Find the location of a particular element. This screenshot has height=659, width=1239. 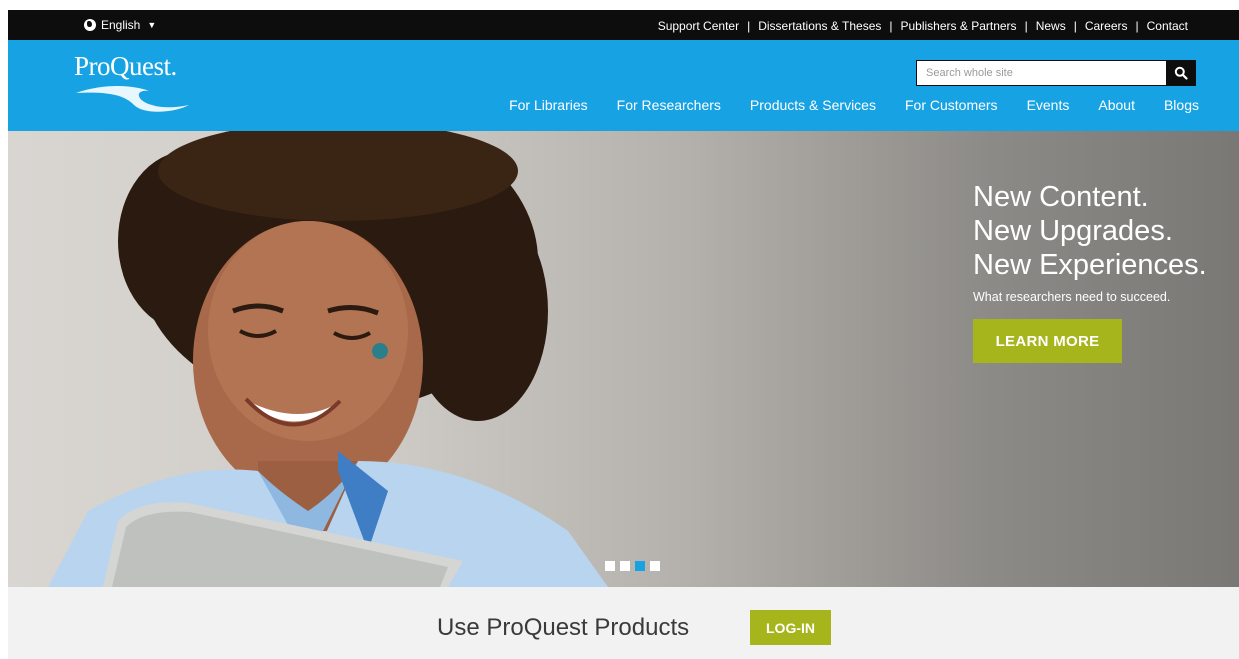

search-icon is located at coordinates (1181, 73).